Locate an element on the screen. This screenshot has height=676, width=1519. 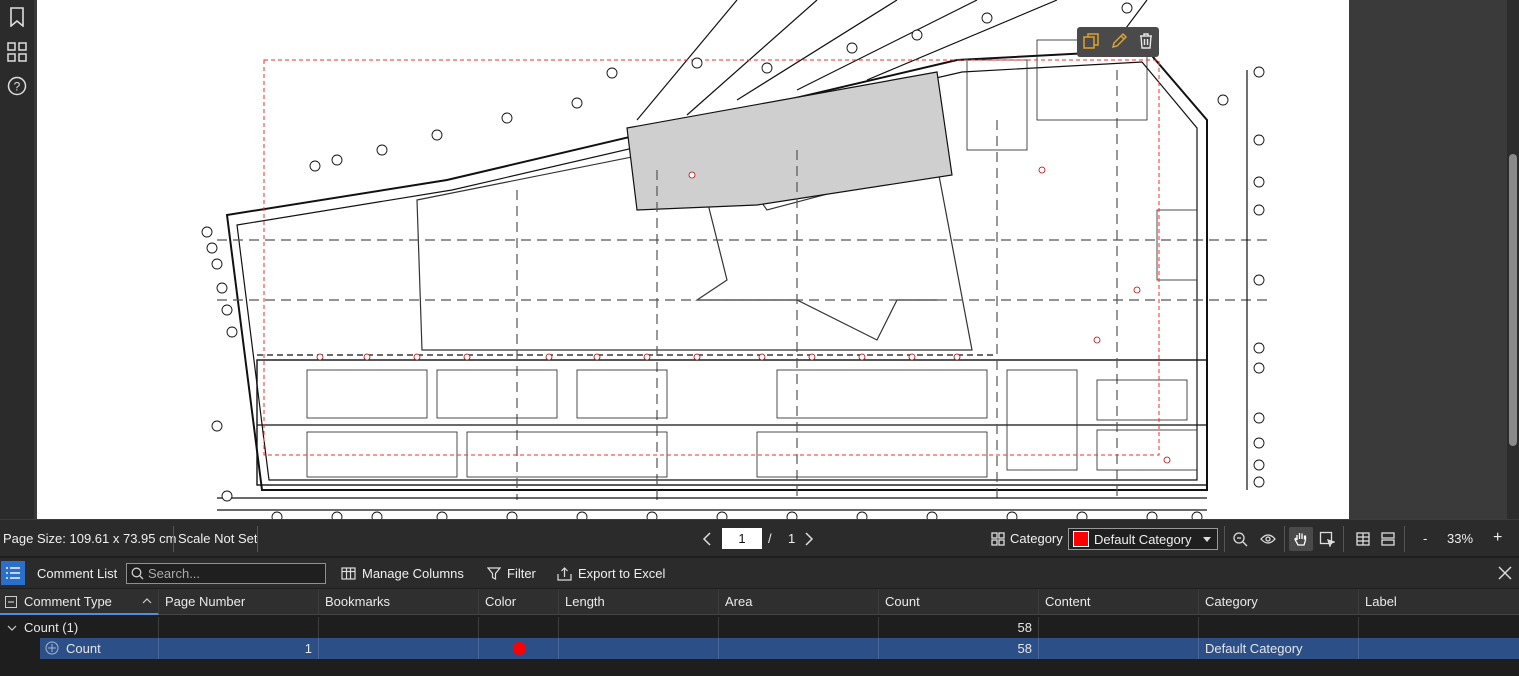
eye-icon is located at coordinates (1268, 539).